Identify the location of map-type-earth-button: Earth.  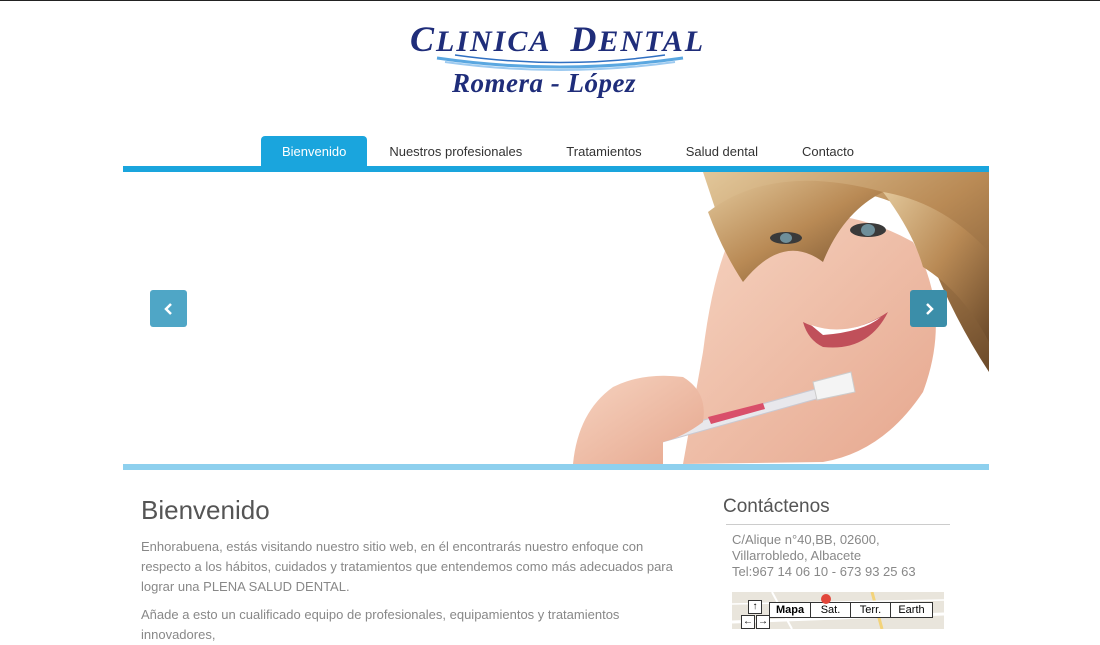
(911, 610).